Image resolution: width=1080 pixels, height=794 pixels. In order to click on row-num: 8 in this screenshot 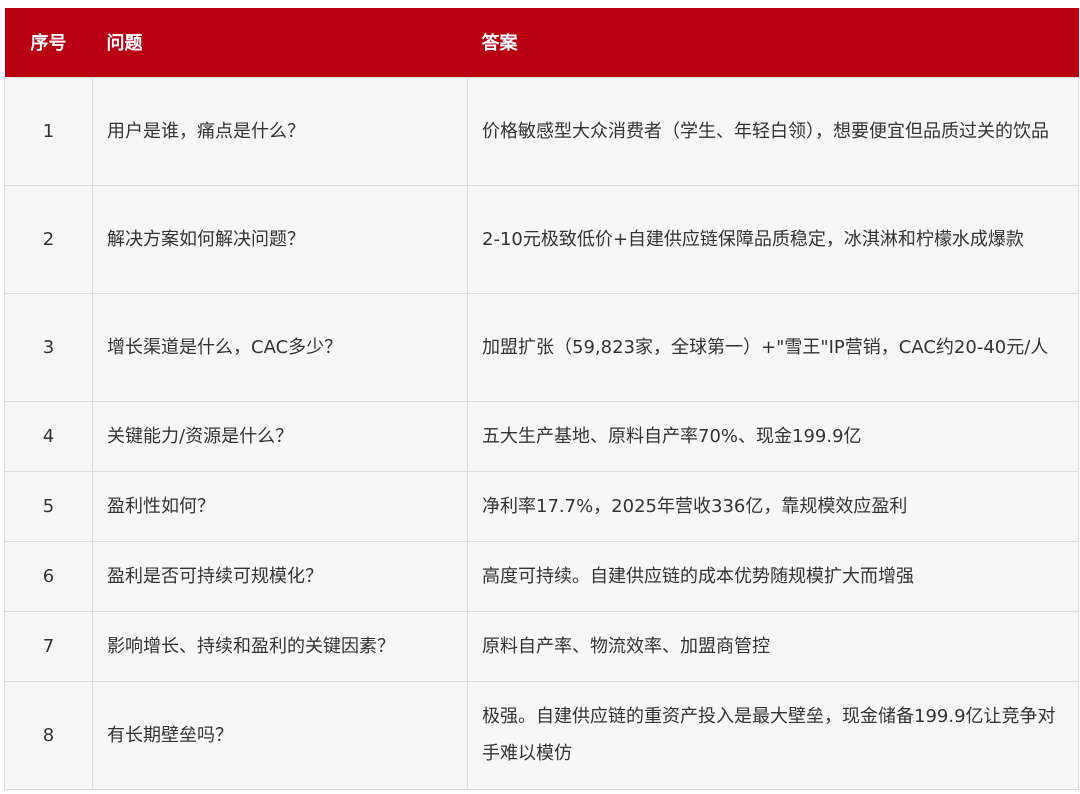, I will do `click(48, 735)`.